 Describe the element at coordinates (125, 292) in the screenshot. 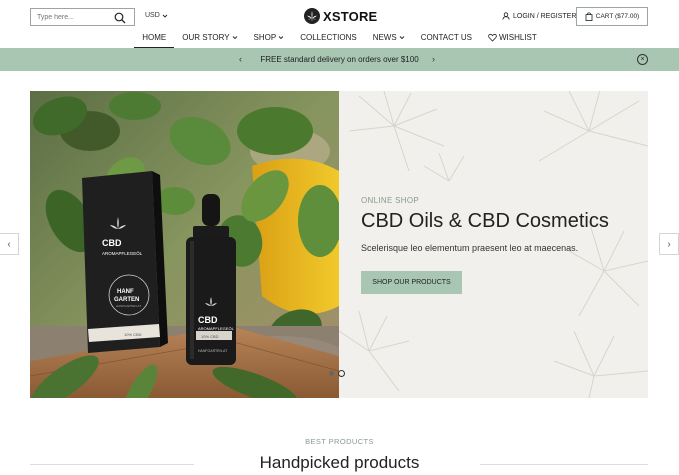

I see `box-seal-line1: HANF` at that location.